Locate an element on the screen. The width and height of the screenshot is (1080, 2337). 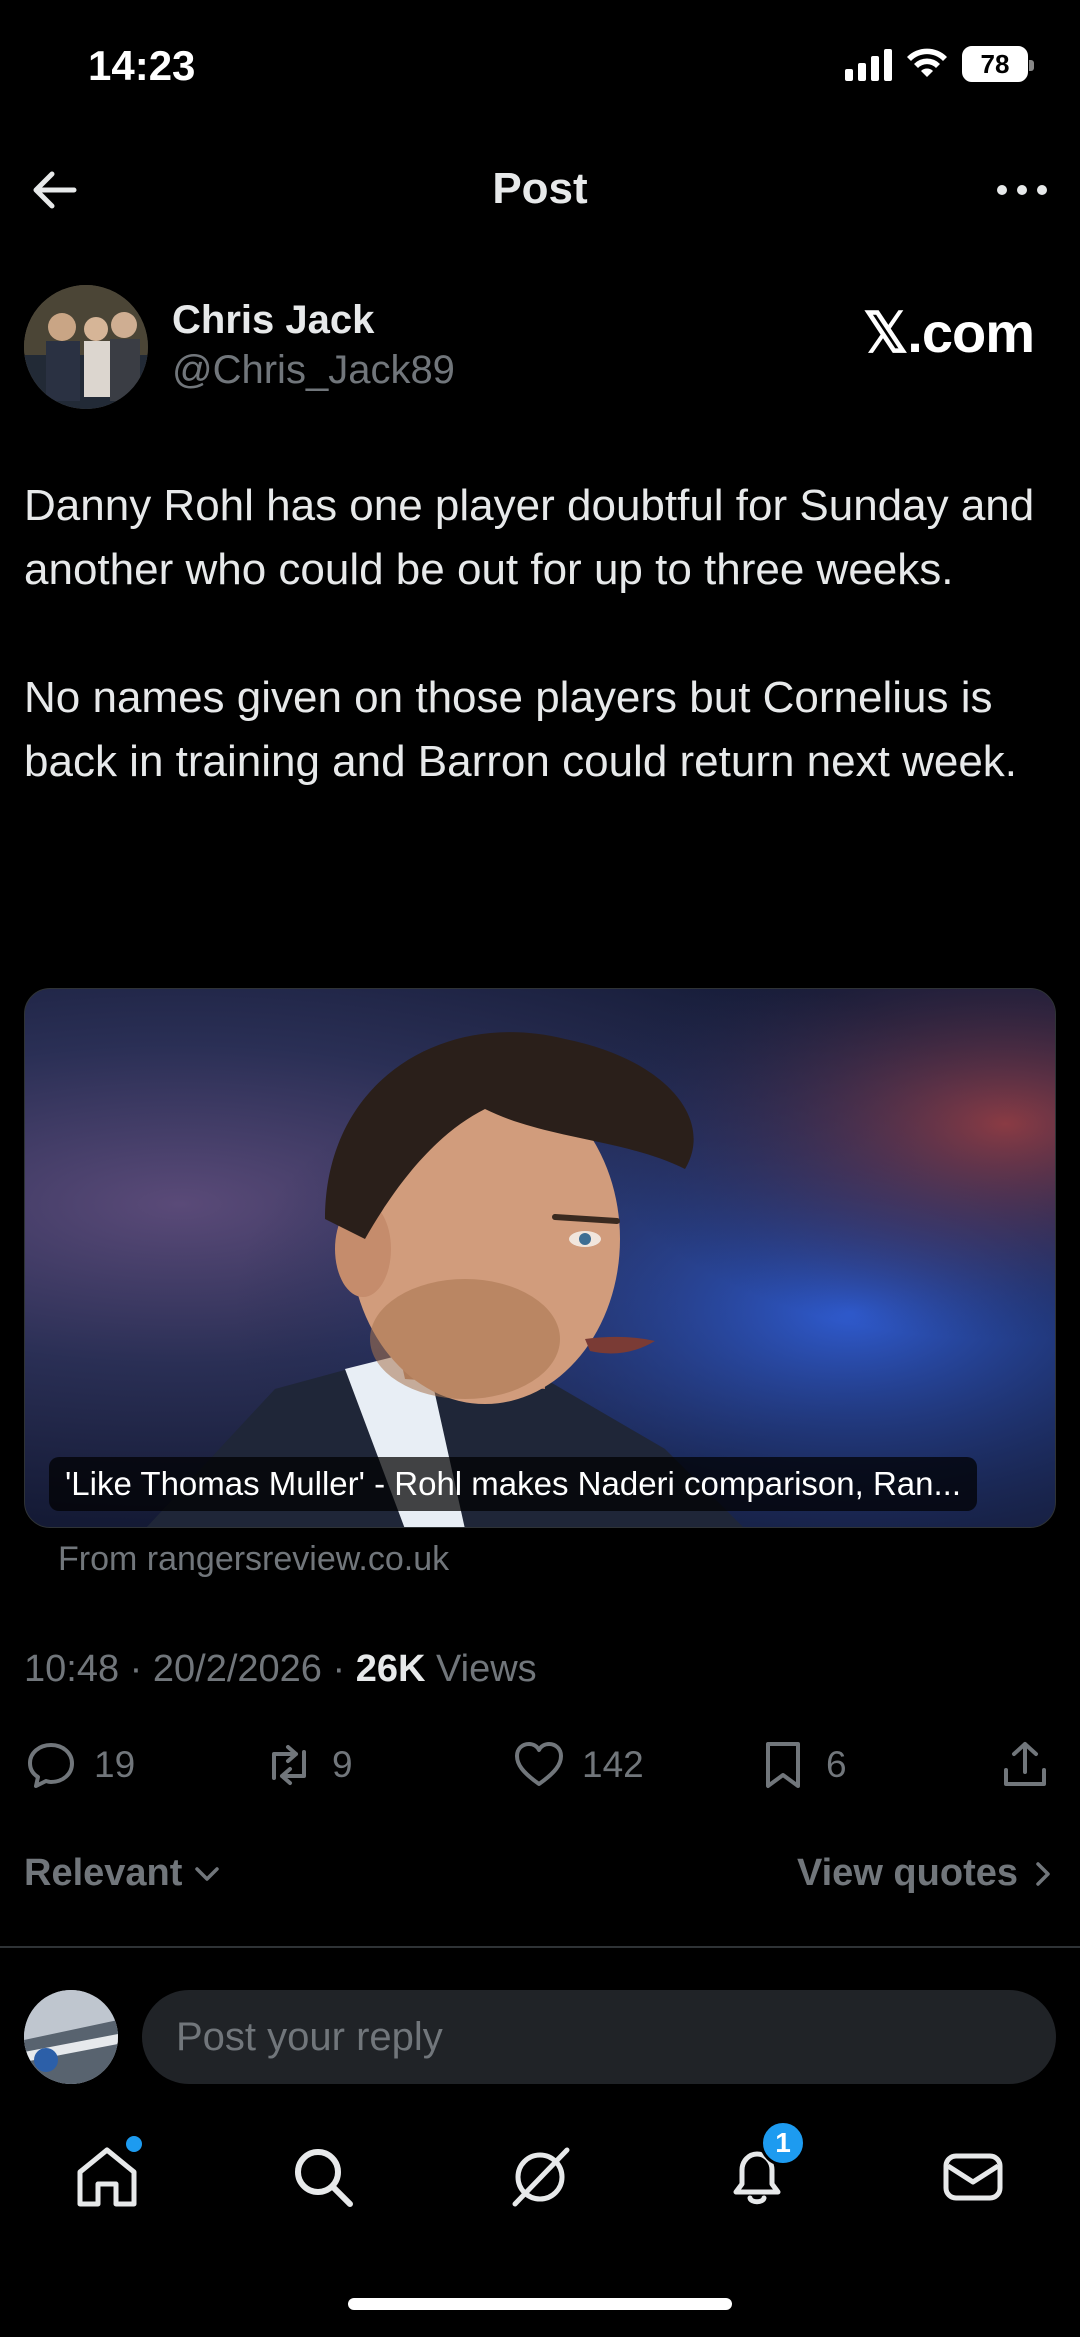
tab-home is located at coordinates (107, 2174).